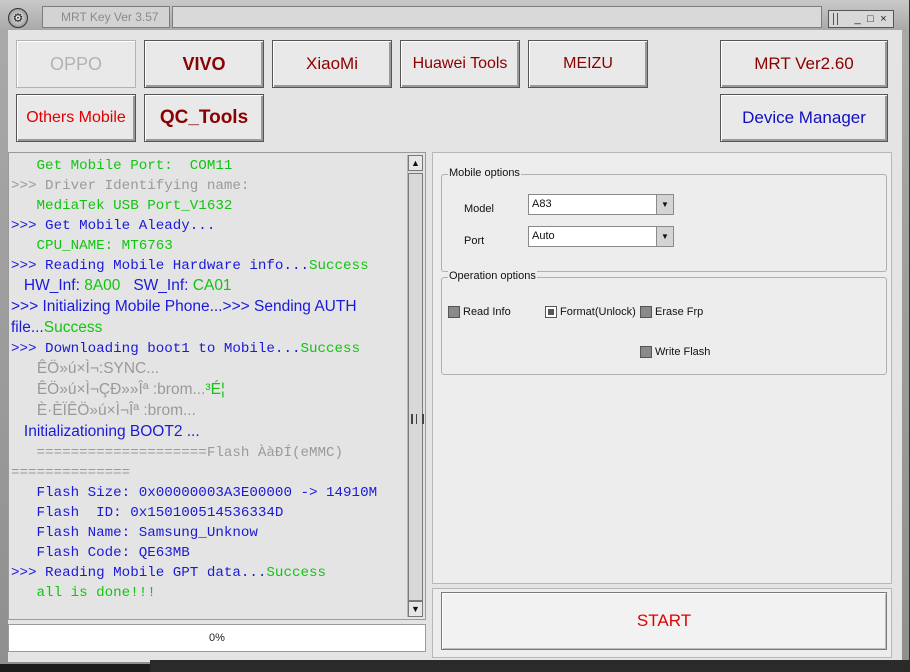  What do you see at coordinates (417, 419) in the screenshot?
I see `grip-icon` at bounding box center [417, 419].